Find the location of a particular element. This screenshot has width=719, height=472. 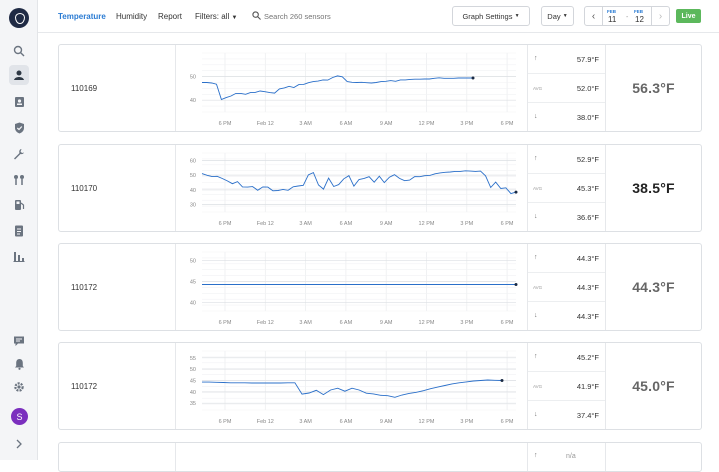

badge-icon is located at coordinates (19, 102).